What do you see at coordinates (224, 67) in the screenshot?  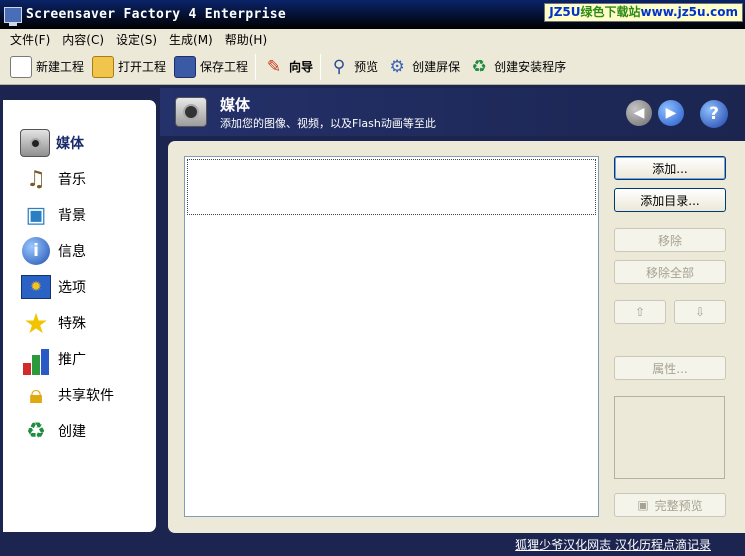 I see `save-project-label: 保存工程` at bounding box center [224, 67].